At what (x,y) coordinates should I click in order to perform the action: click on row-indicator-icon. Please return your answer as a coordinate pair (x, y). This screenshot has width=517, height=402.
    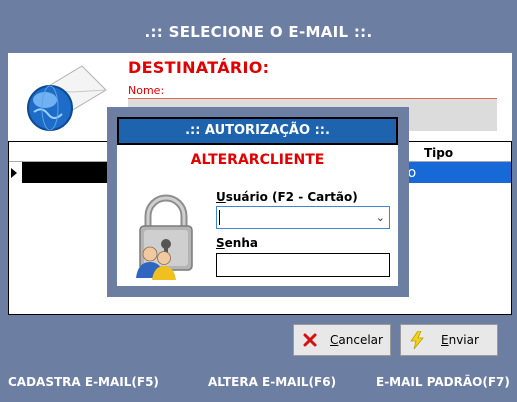
    Looking at the image, I should click on (14, 173).